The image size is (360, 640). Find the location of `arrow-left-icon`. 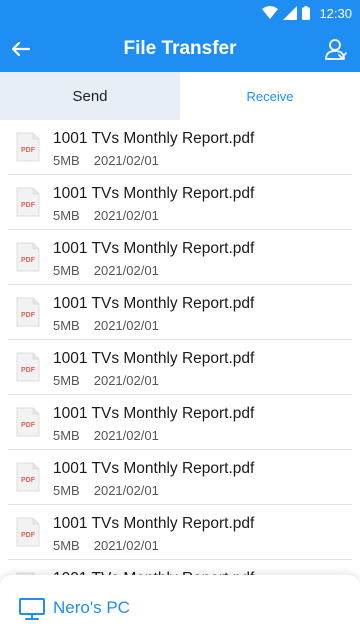

arrow-left-icon is located at coordinates (21, 49).